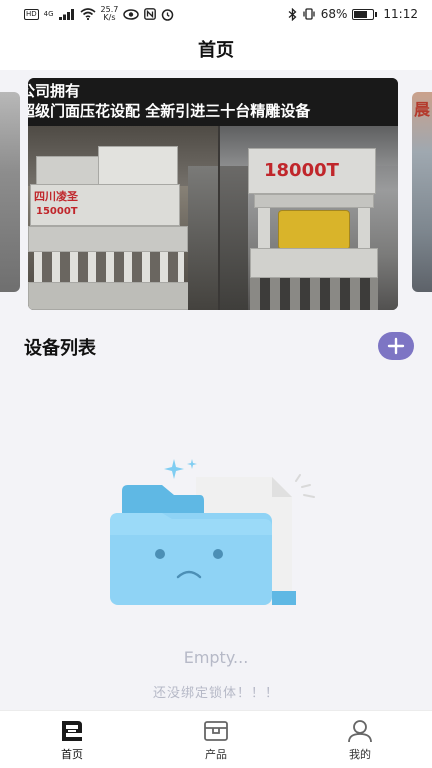 The width and height of the screenshot is (432, 768). Describe the element at coordinates (422, 192) in the screenshot. I see `banner-next-slide: 晨` at that location.